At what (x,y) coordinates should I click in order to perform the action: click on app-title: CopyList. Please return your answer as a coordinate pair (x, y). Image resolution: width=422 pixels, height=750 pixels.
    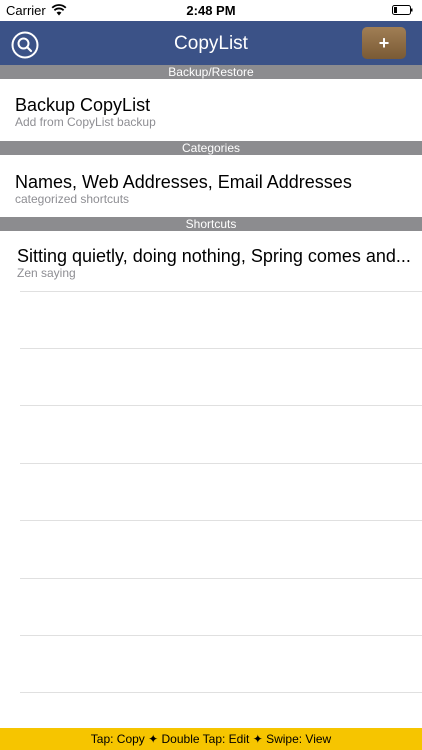
    Looking at the image, I should click on (211, 43).